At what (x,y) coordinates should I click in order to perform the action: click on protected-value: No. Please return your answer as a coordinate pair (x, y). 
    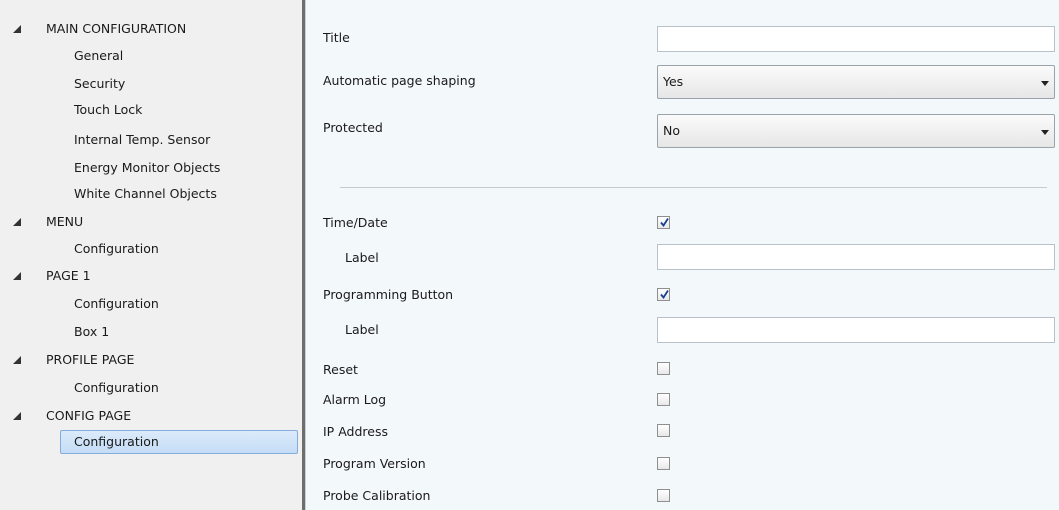
    Looking at the image, I should click on (671, 130).